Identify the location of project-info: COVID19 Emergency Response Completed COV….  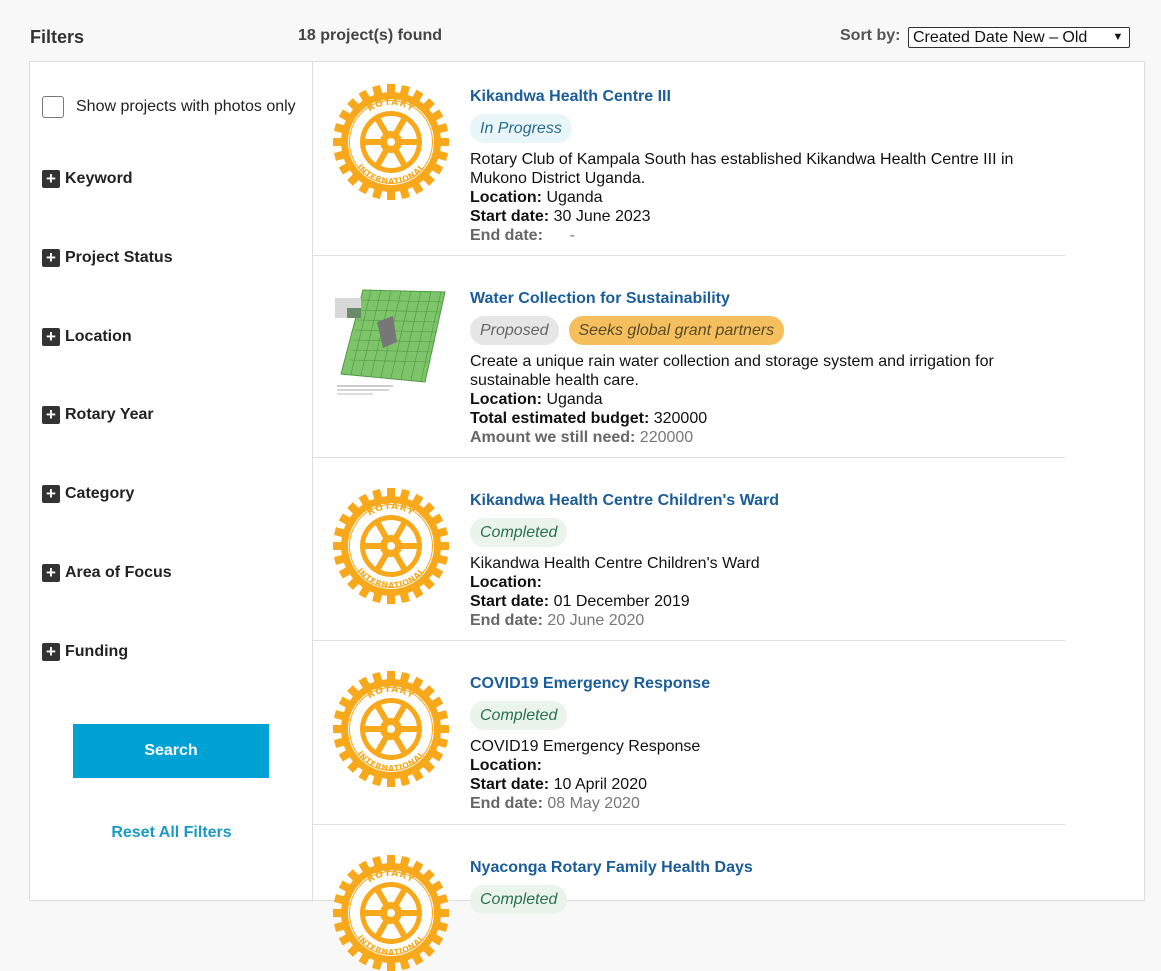
(770, 743).